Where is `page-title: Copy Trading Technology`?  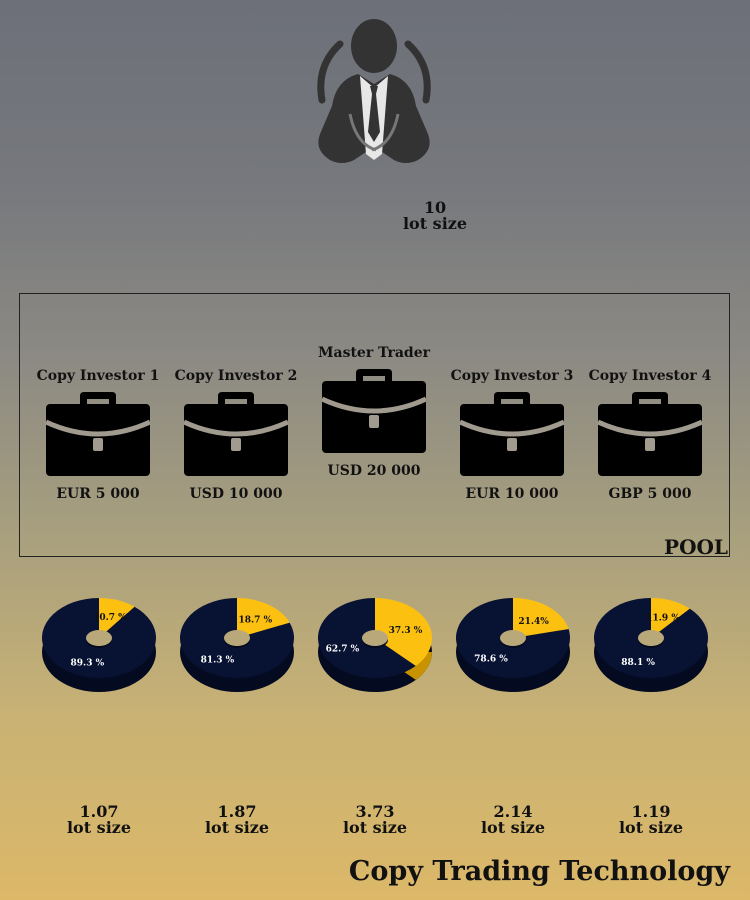
page-title: Copy Trading Technology is located at coordinates (539, 871).